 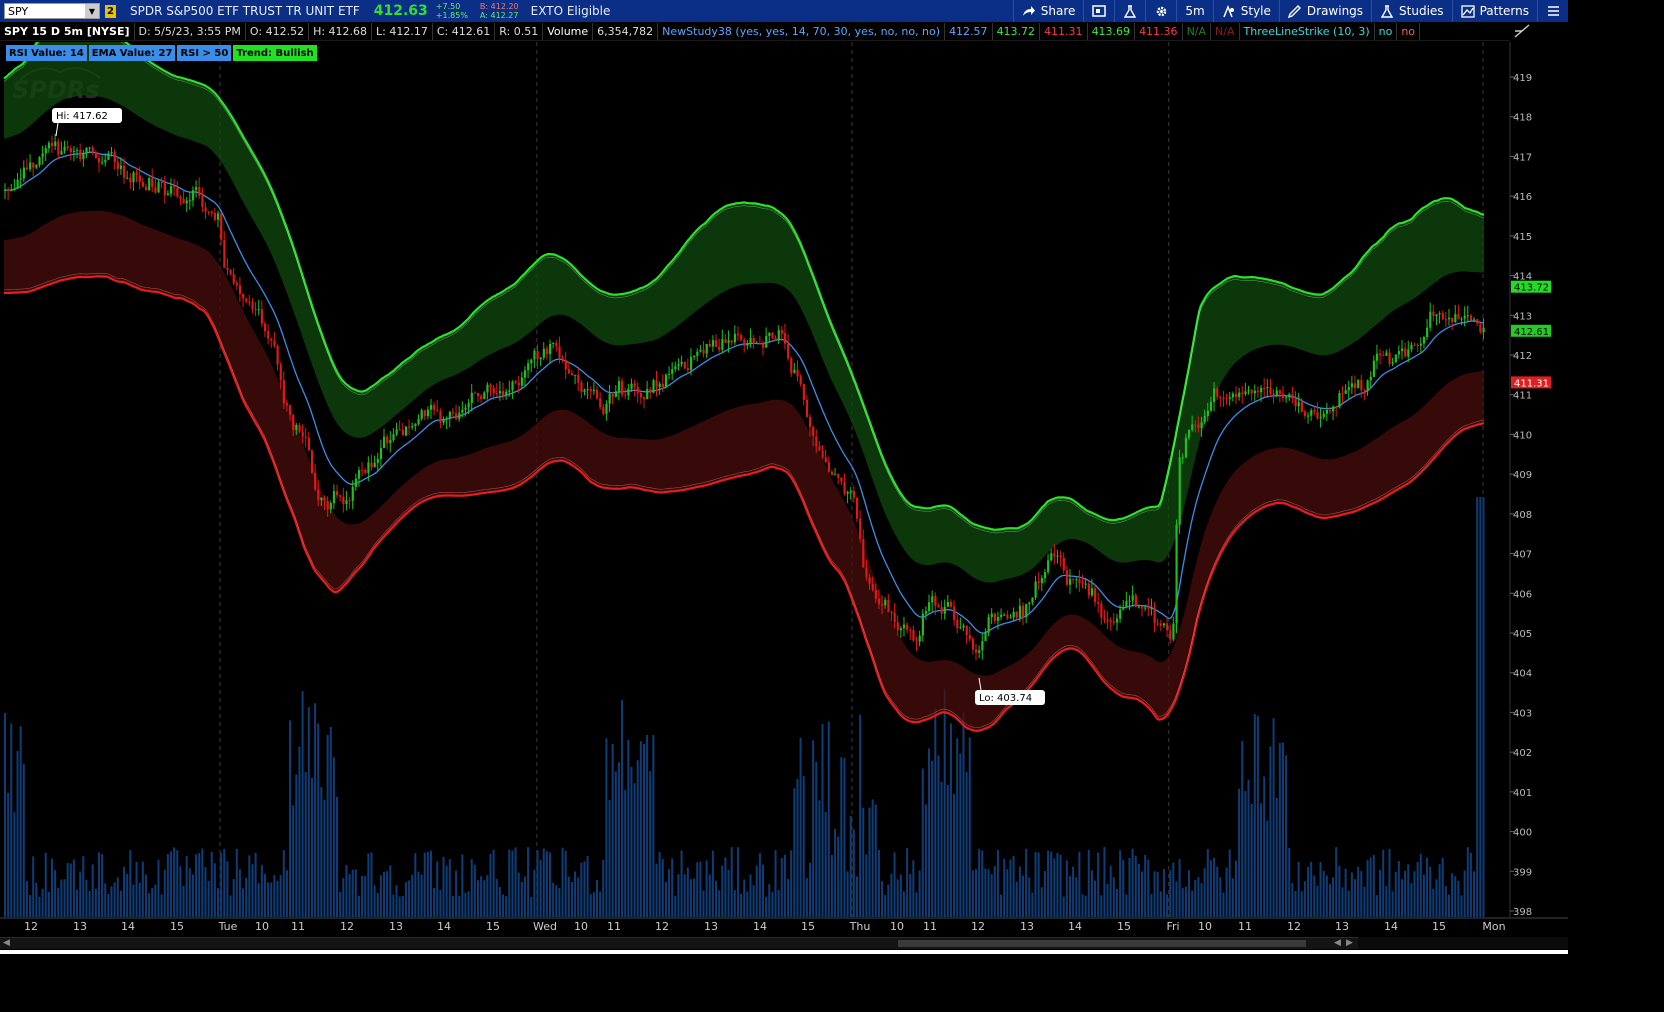 What do you see at coordinates (6, 943) in the screenshot?
I see `scroll-left-icon: ◀` at bounding box center [6, 943].